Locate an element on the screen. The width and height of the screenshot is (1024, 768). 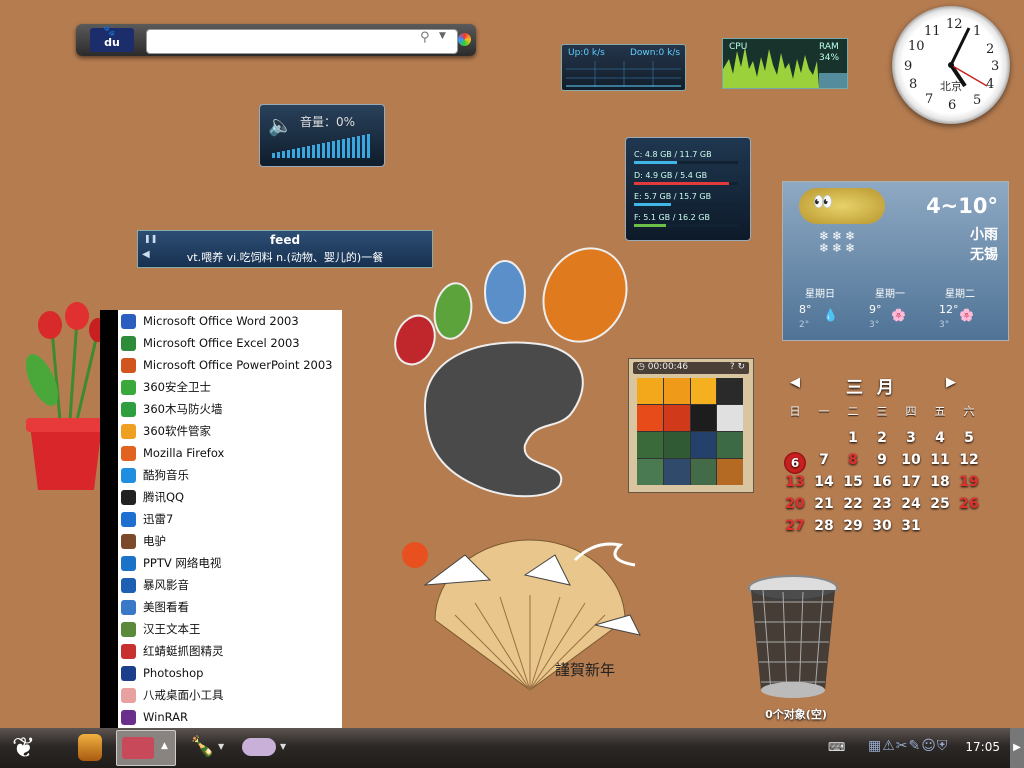
calendar-day: 25 is located at coordinates (940, 504).